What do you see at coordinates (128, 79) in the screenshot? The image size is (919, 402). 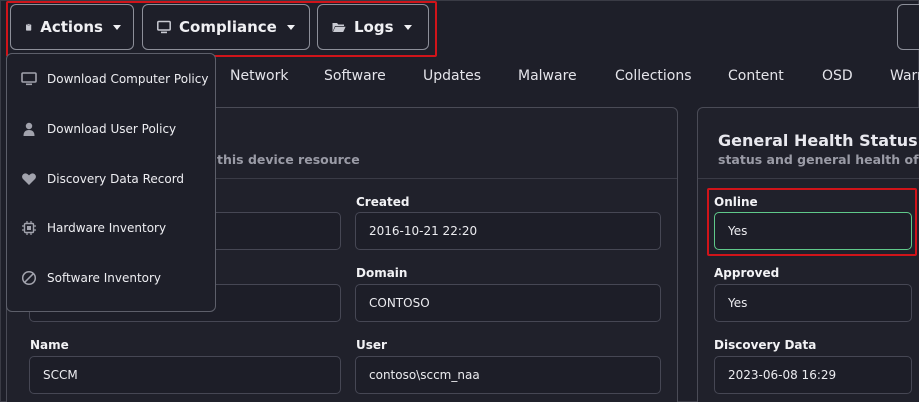 I see `menu-item-label: Download Computer Policy` at bounding box center [128, 79].